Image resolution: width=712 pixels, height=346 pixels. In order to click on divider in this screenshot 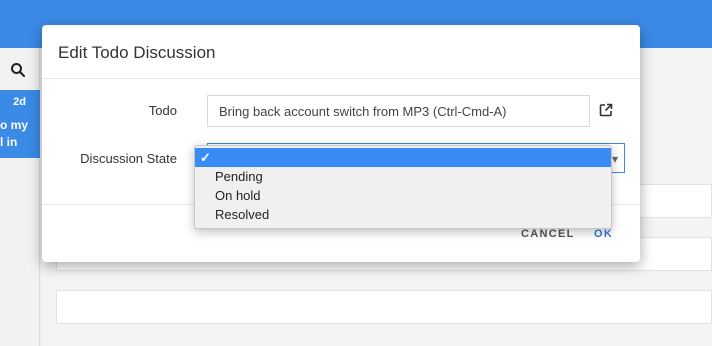, I will do `click(341, 78)`.